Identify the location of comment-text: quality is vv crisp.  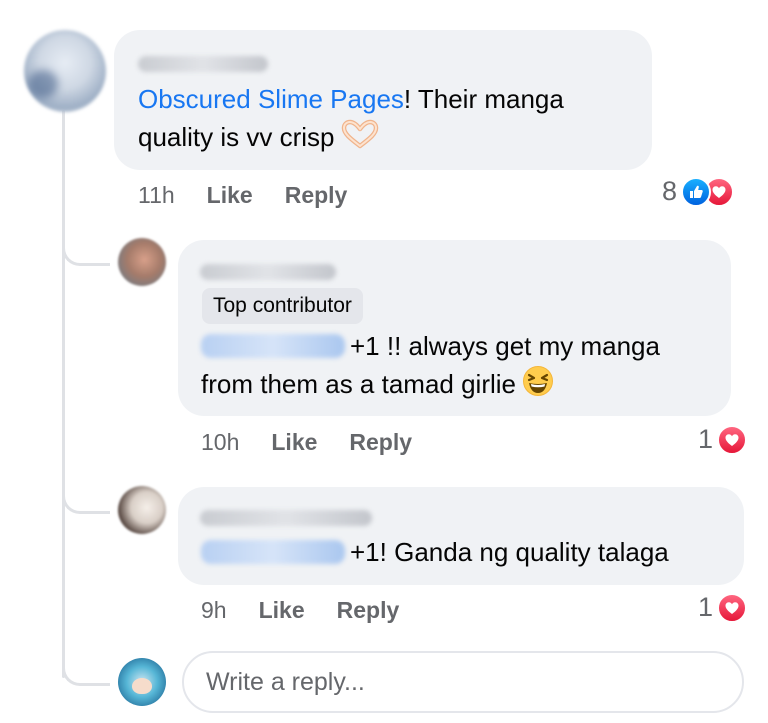
(258, 138).